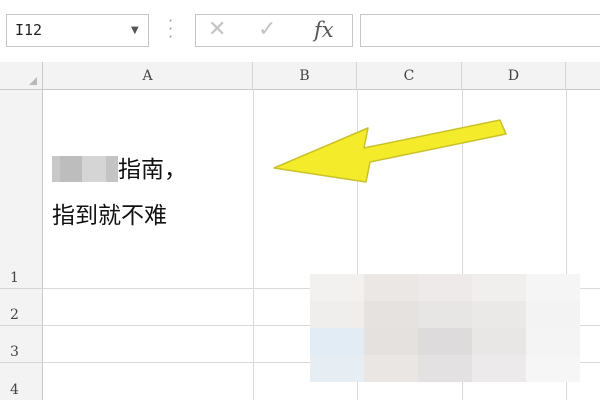 This screenshot has height=400, width=600. Describe the element at coordinates (152, 170) in the screenshot. I see `cell-a1-line1-text: 指南，` at that location.